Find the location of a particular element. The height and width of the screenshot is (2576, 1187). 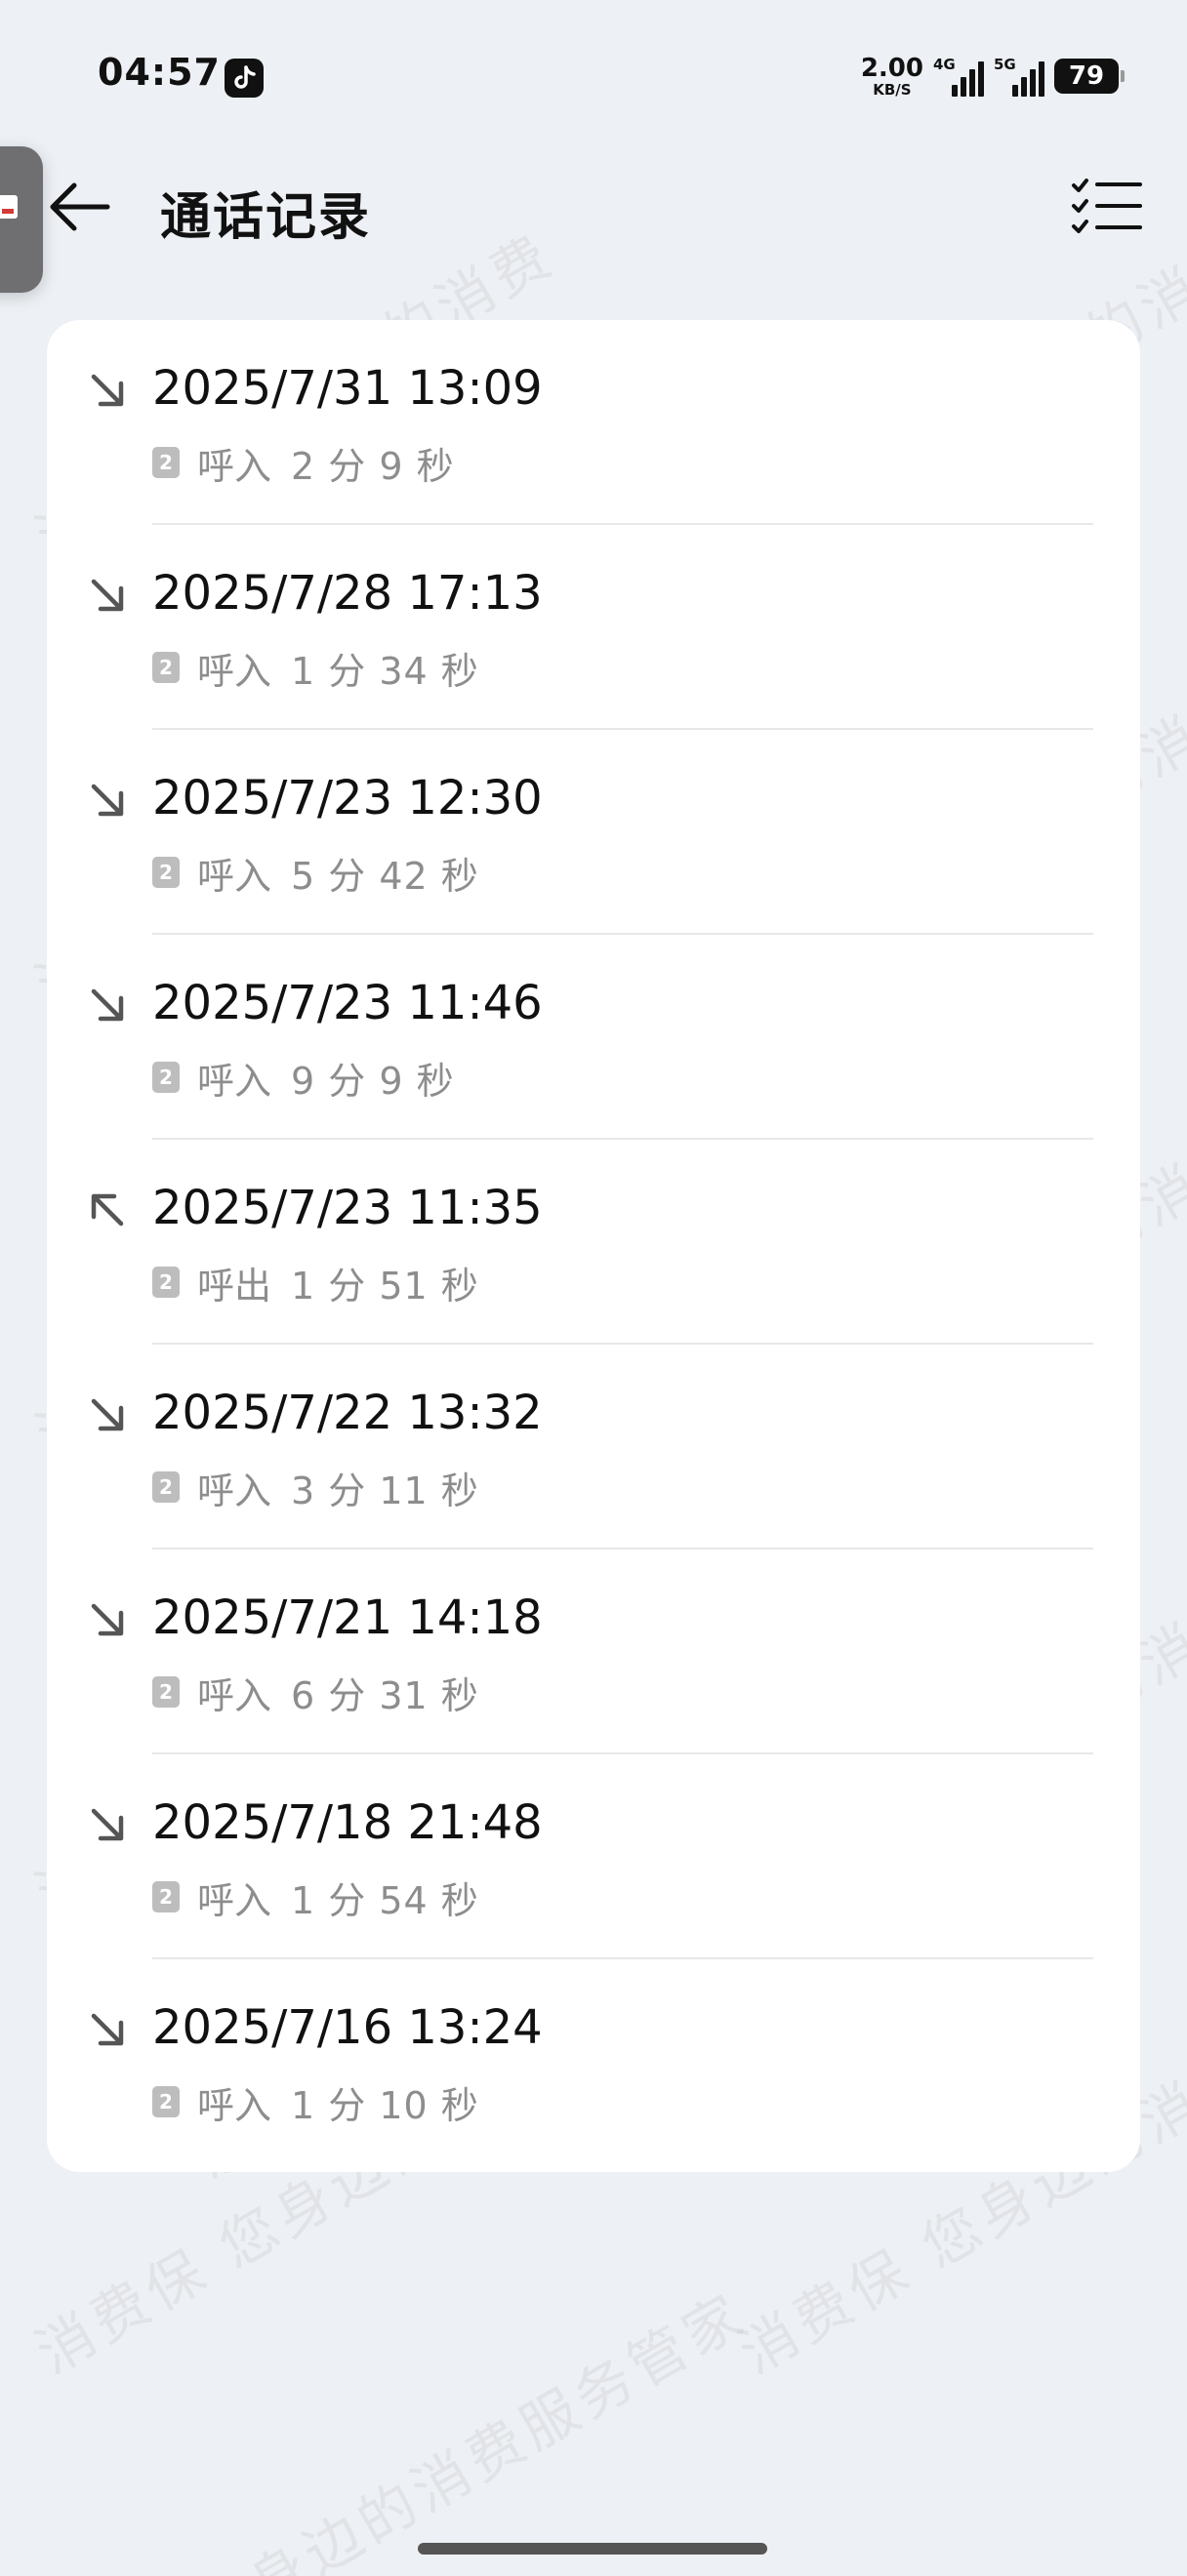

battery-icon: 79 is located at coordinates (1089, 76).